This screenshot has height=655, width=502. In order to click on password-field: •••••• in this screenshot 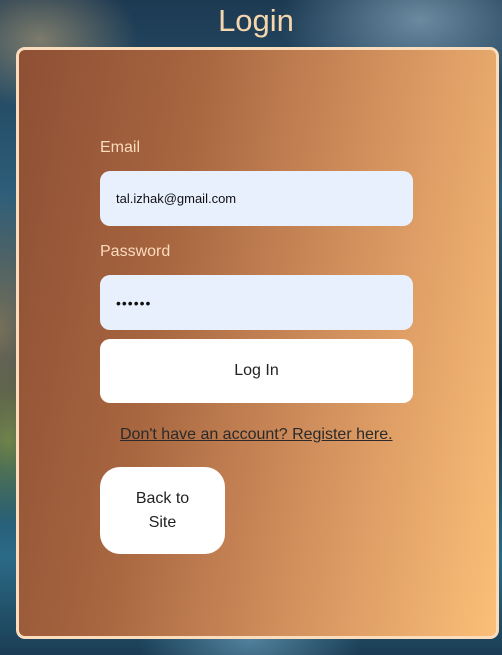, I will do `click(256, 302)`.